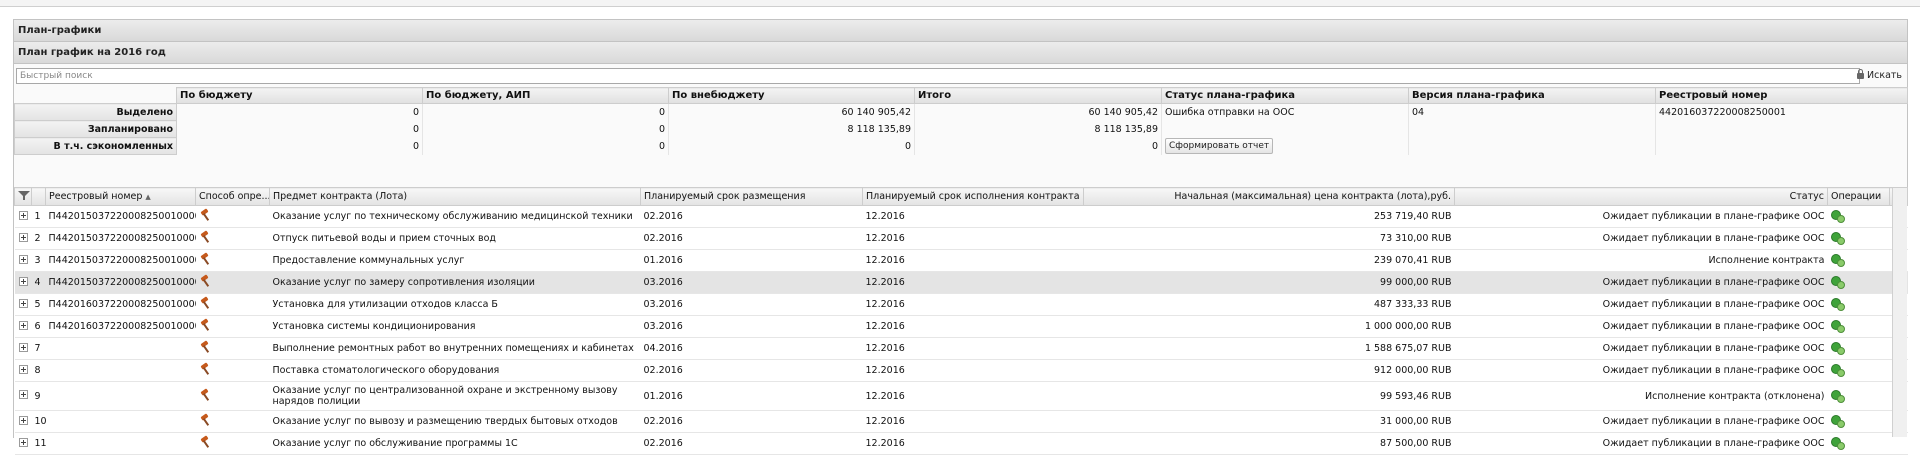  Describe the element at coordinates (120, 304) in the screenshot. I see `row-registry-number: П442016037220008250010000002` at that location.